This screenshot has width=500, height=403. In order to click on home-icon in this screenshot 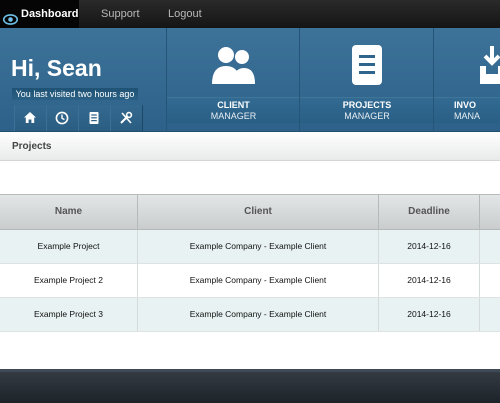, I will do `click(30, 117)`.